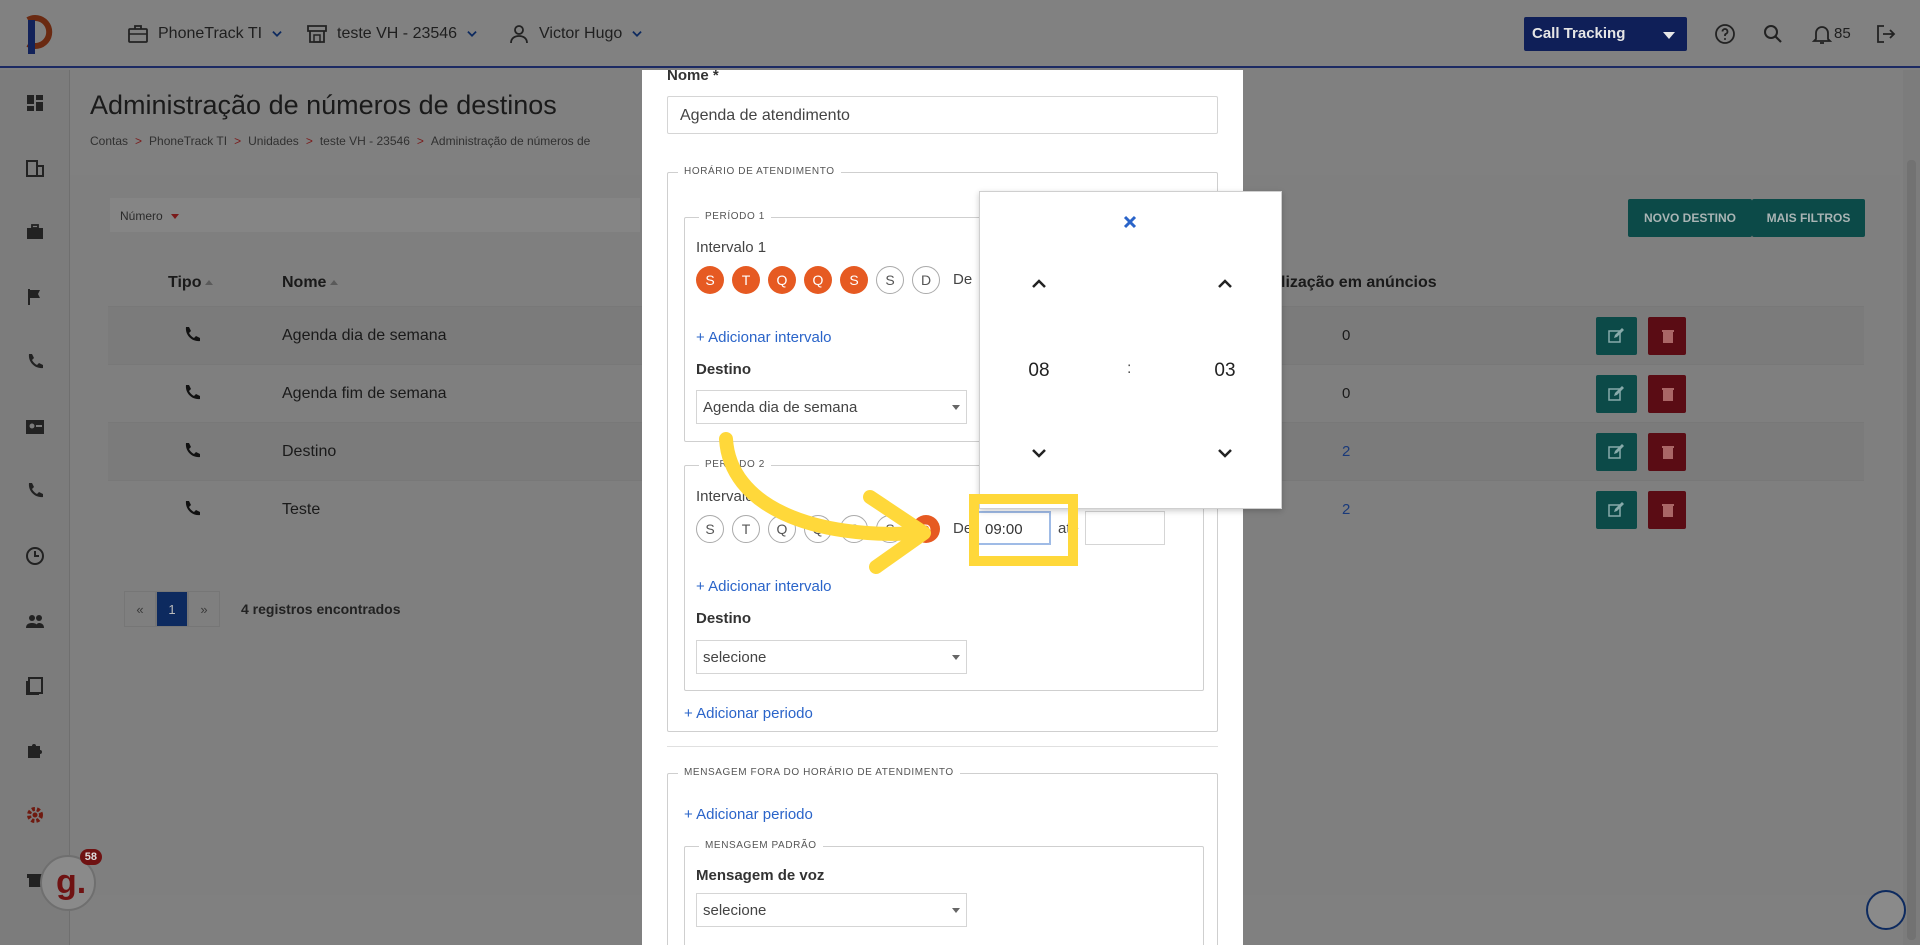  I want to click on logout-icon, so click(1886, 34).